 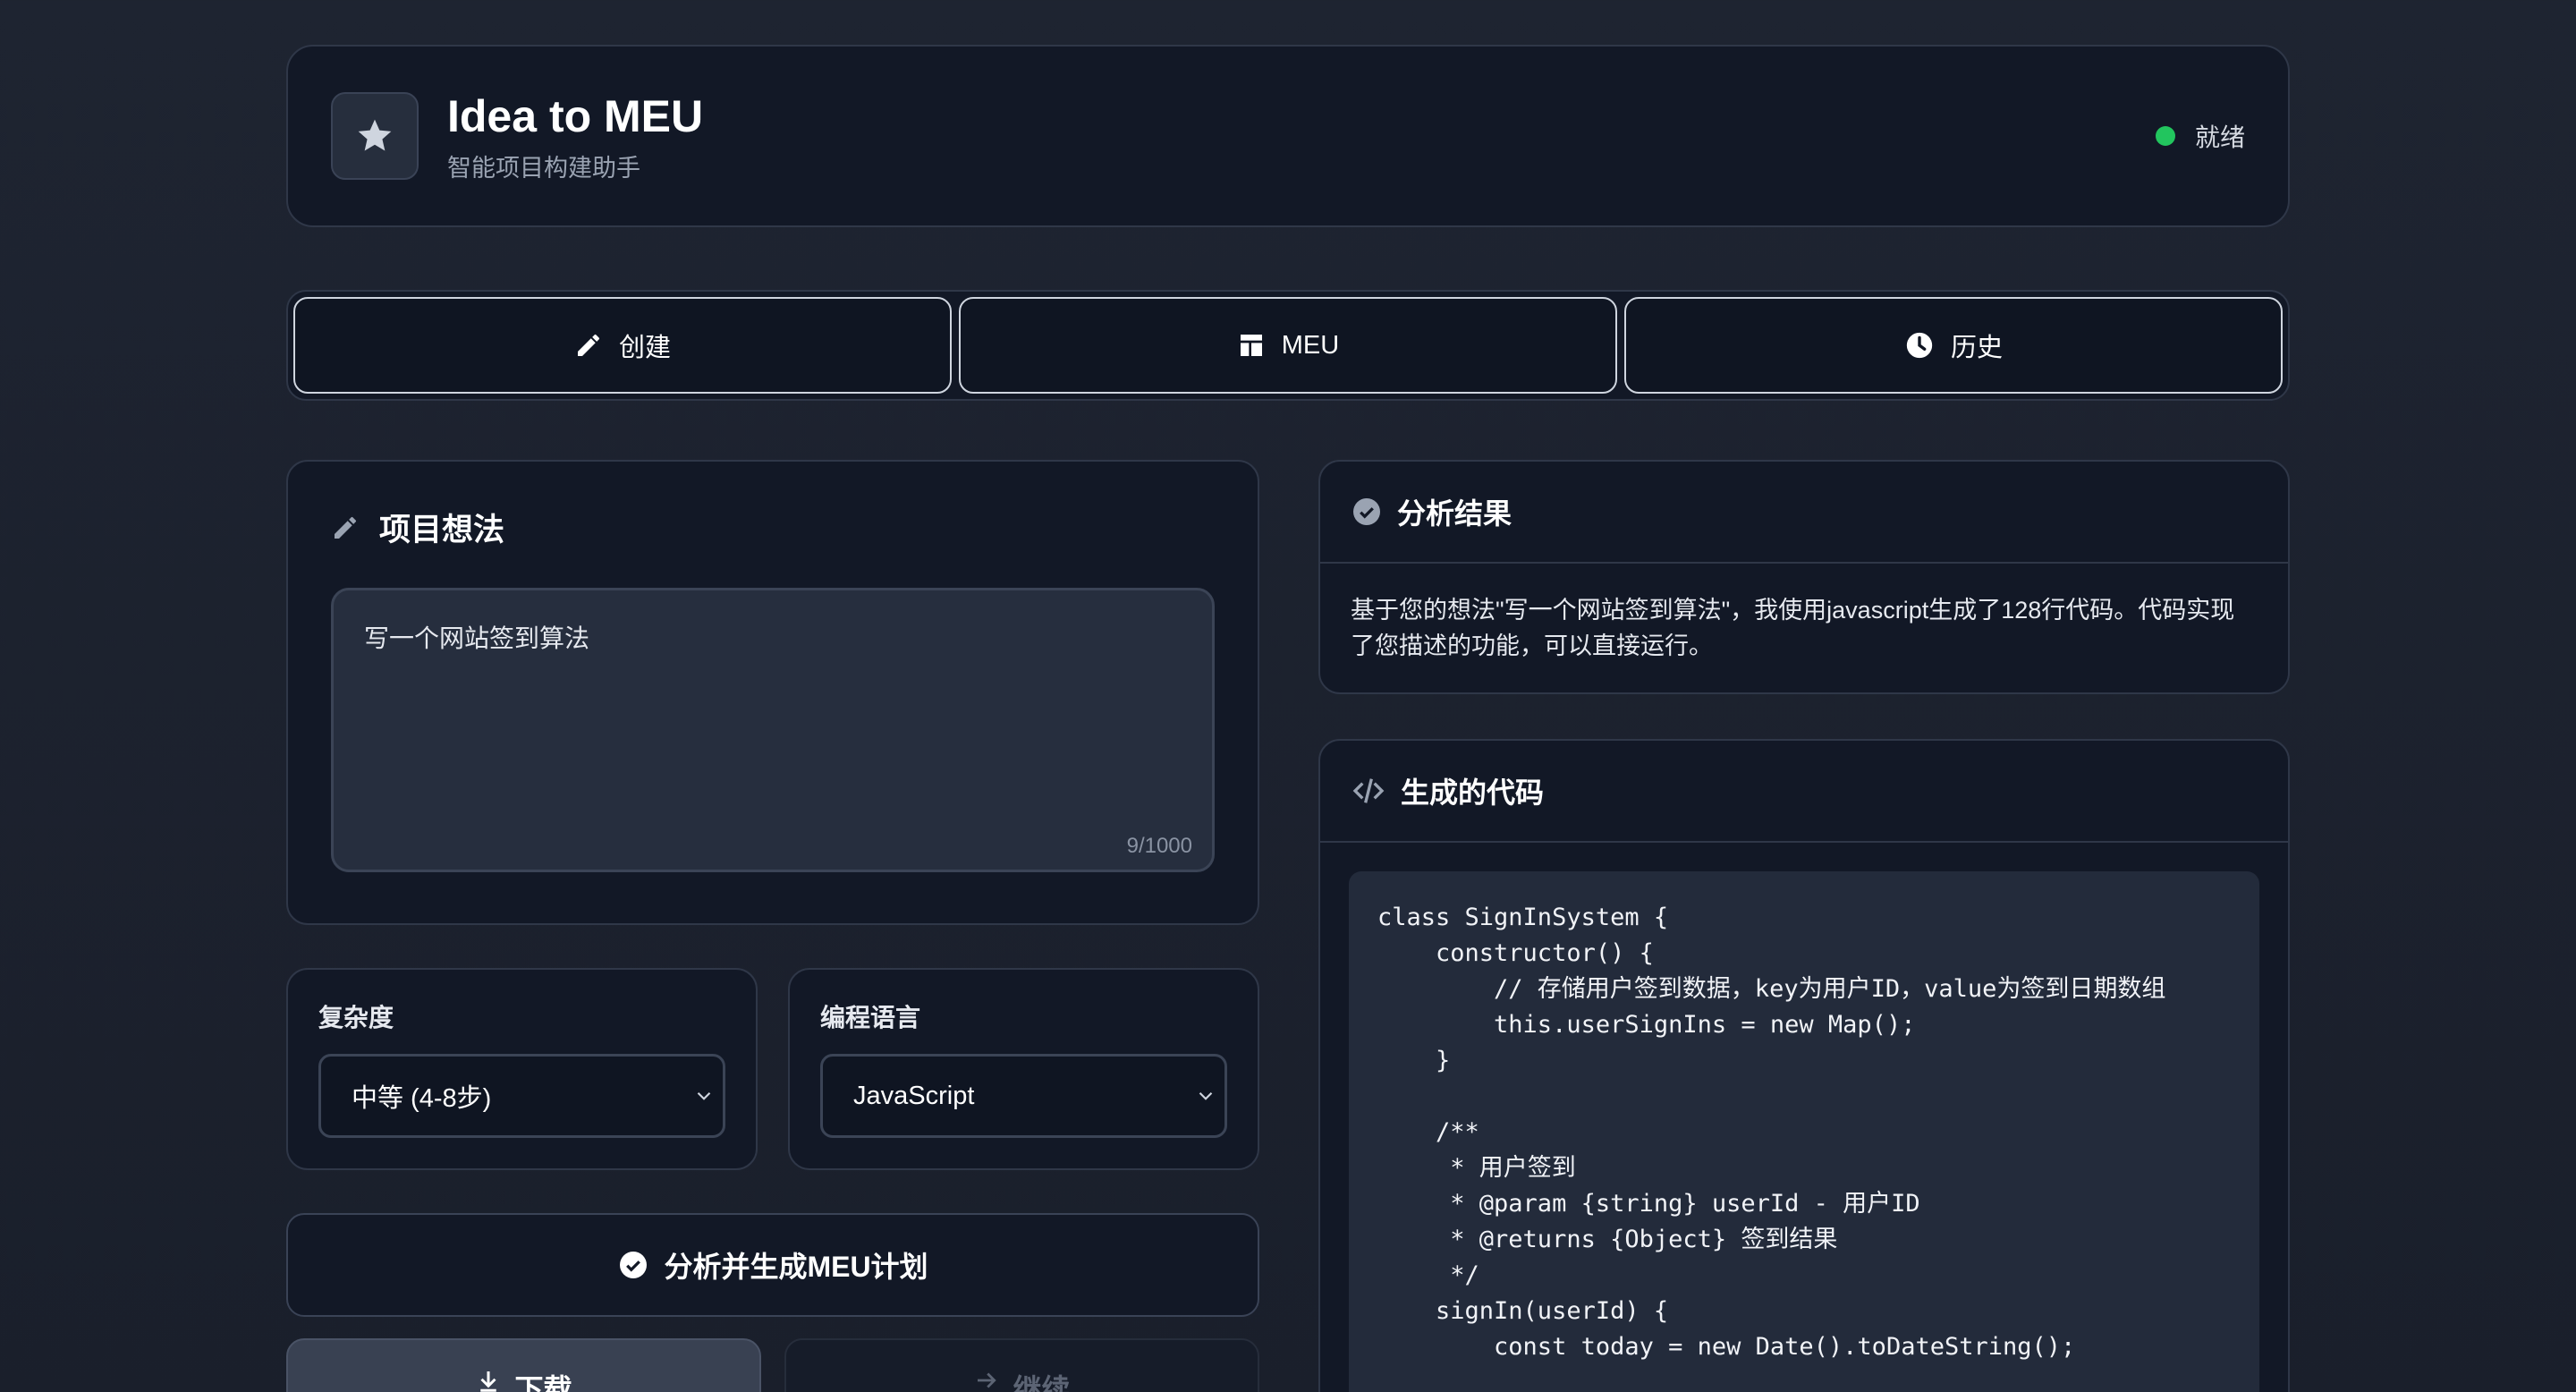 I want to click on clock-icon, so click(x=1919, y=345).